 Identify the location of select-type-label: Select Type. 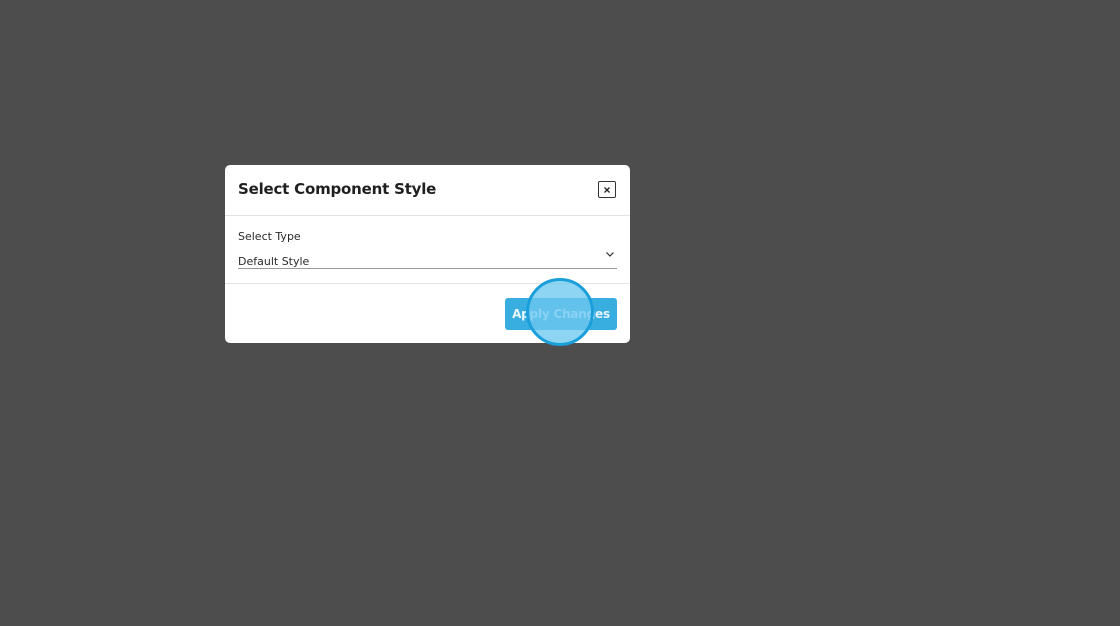
(269, 236).